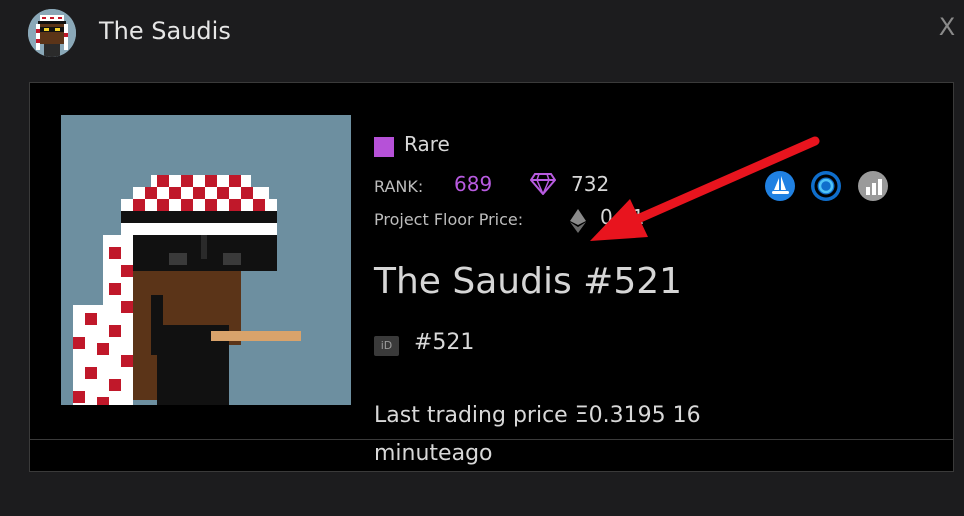  I want to click on diamond-icon, so click(543, 184).